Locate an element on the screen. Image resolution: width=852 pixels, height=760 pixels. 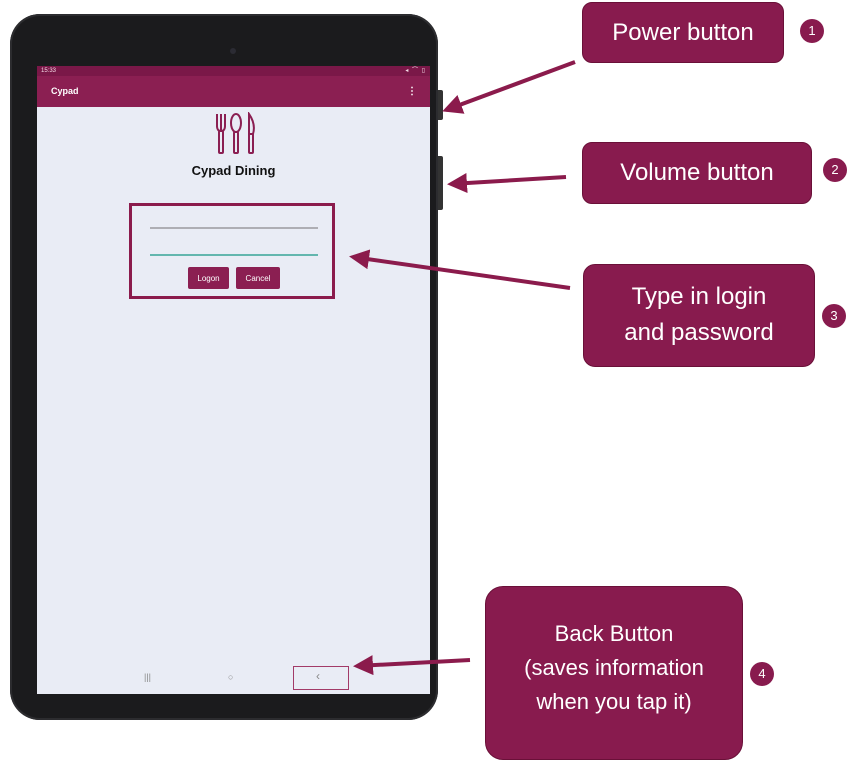
callout-back-line-3: when you tap it) is located at coordinates (614, 701).